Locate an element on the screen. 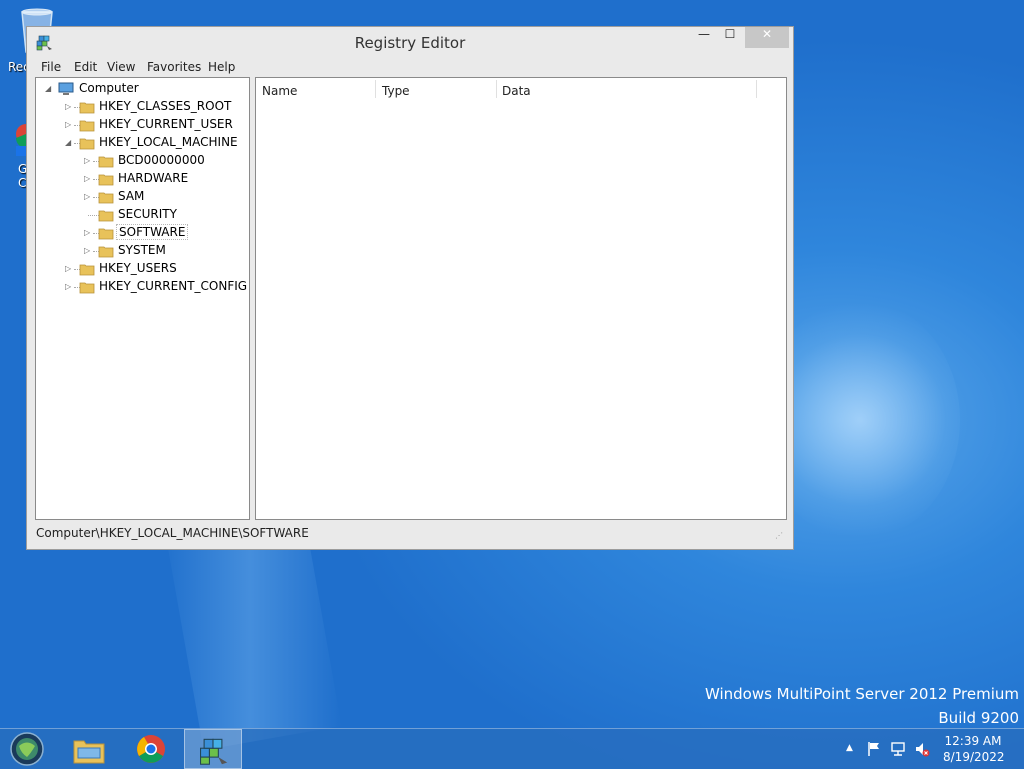 This screenshot has width=1024, height=769. menu-file: File is located at coordinates (51, 67).